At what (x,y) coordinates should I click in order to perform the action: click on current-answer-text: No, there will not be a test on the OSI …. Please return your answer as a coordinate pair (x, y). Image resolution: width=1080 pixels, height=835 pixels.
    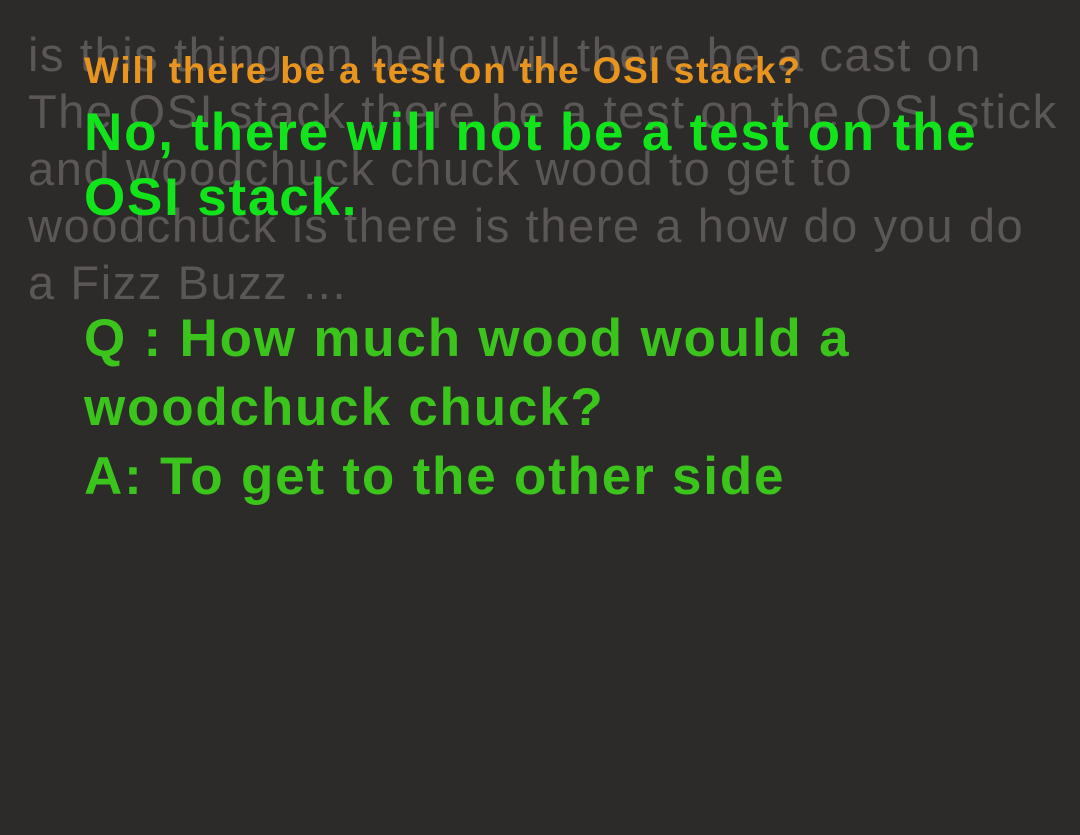
    Looking at the image, I should click on (531, 165).